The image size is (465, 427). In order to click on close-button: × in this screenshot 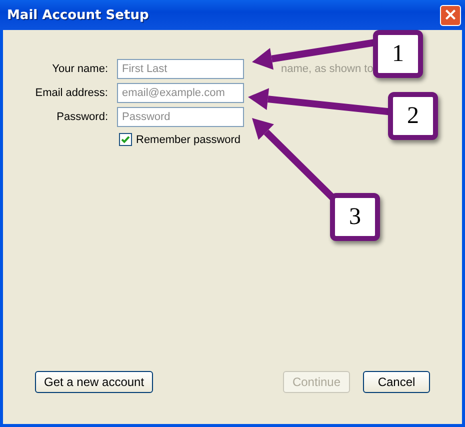, I will do `click(450, 15)`.